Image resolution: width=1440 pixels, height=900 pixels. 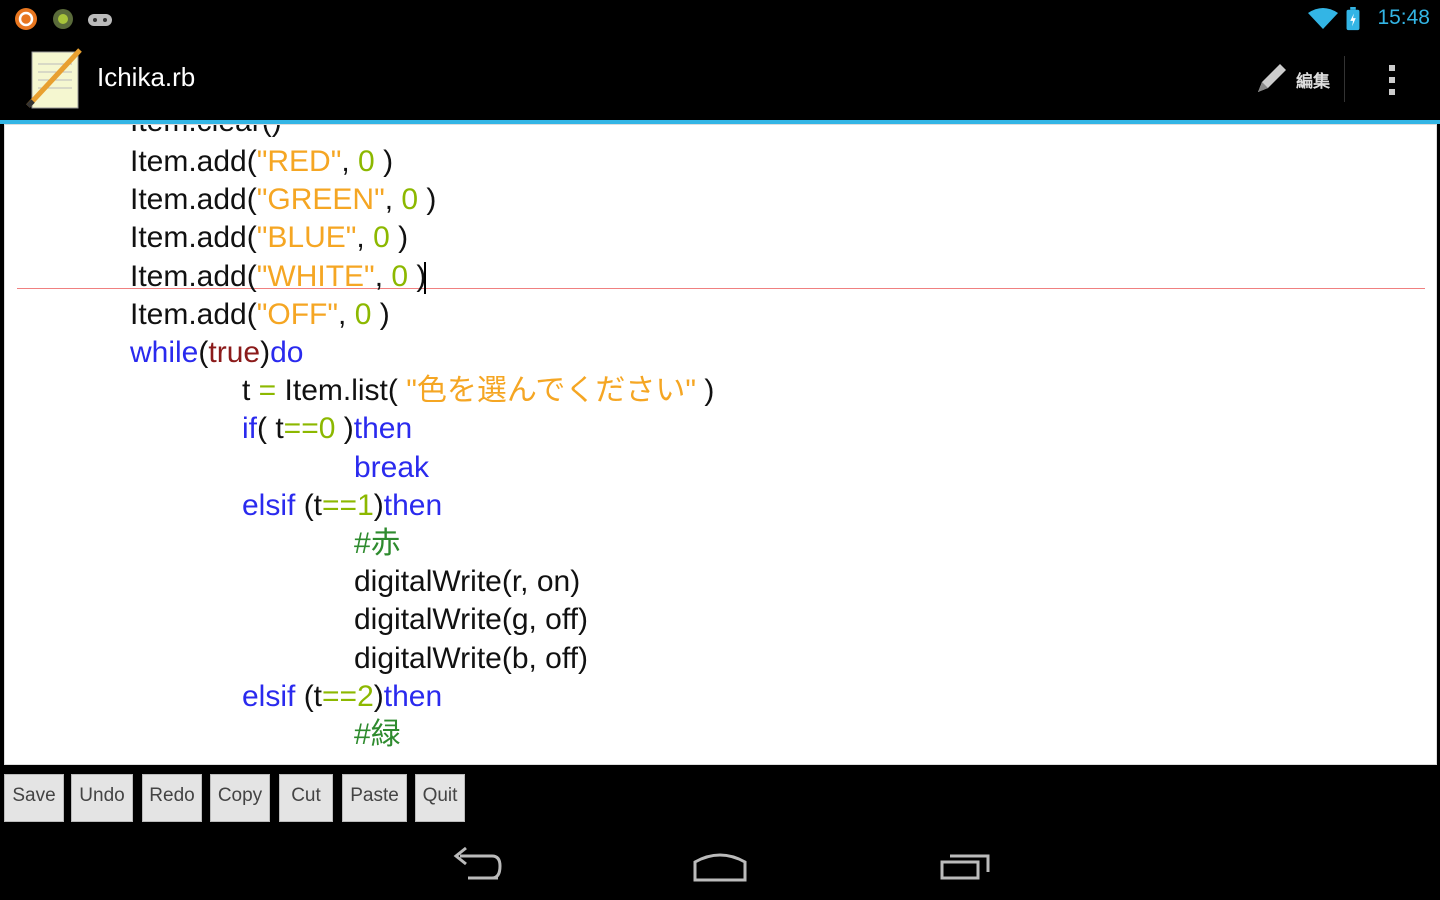 I want to click on code-line: #緑, so click(x=377, y=735).